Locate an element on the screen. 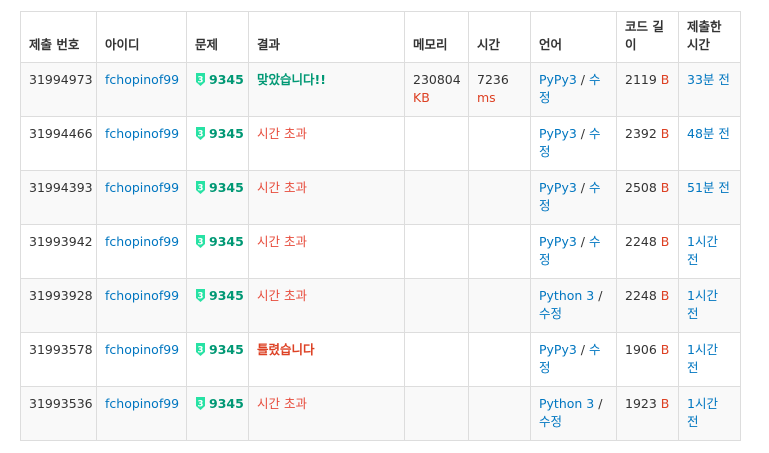 The image size is (769, 453). submission-id-text: 31993928 is located at coordinates (61, 295).